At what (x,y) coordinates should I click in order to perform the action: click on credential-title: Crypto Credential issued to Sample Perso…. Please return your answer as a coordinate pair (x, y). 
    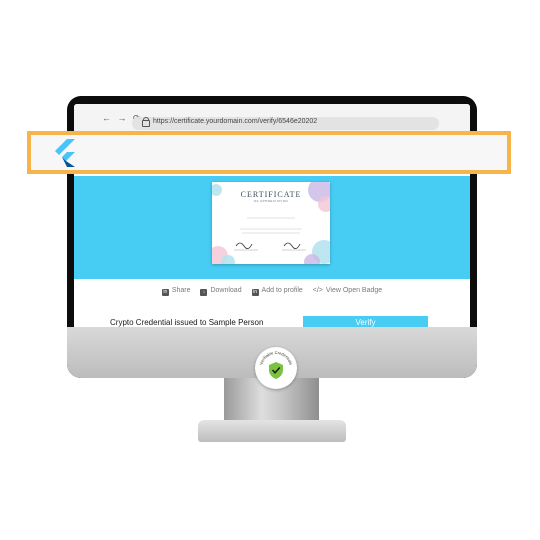
    Looking at the image, I should click on (187, 322).